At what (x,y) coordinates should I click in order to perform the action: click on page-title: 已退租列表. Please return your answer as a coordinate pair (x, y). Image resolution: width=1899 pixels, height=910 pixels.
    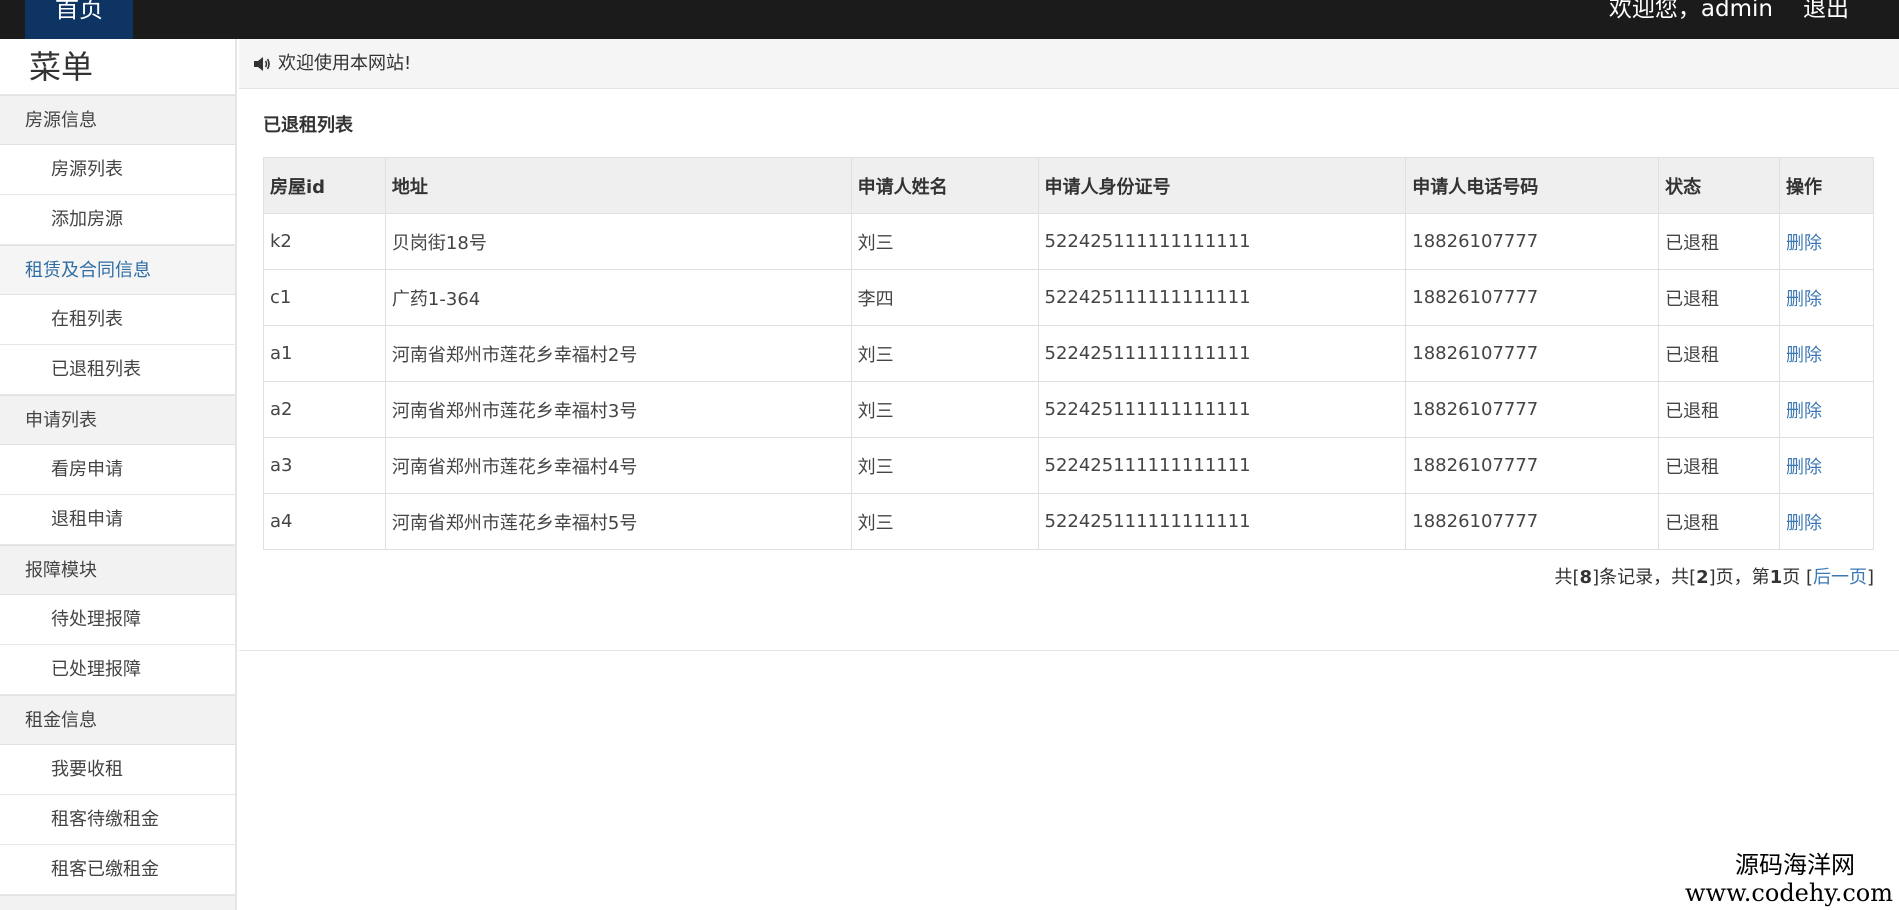
    Looking at the image, I should click on (308, 125).